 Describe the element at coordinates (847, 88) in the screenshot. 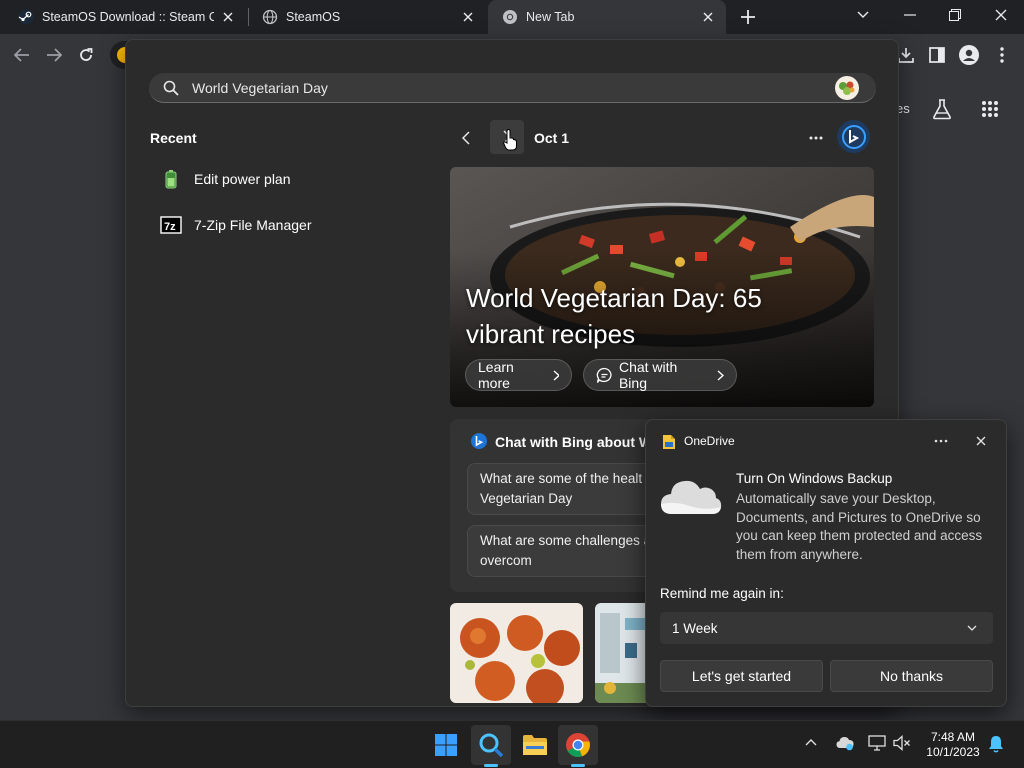

I see `salad-icon` at that location.